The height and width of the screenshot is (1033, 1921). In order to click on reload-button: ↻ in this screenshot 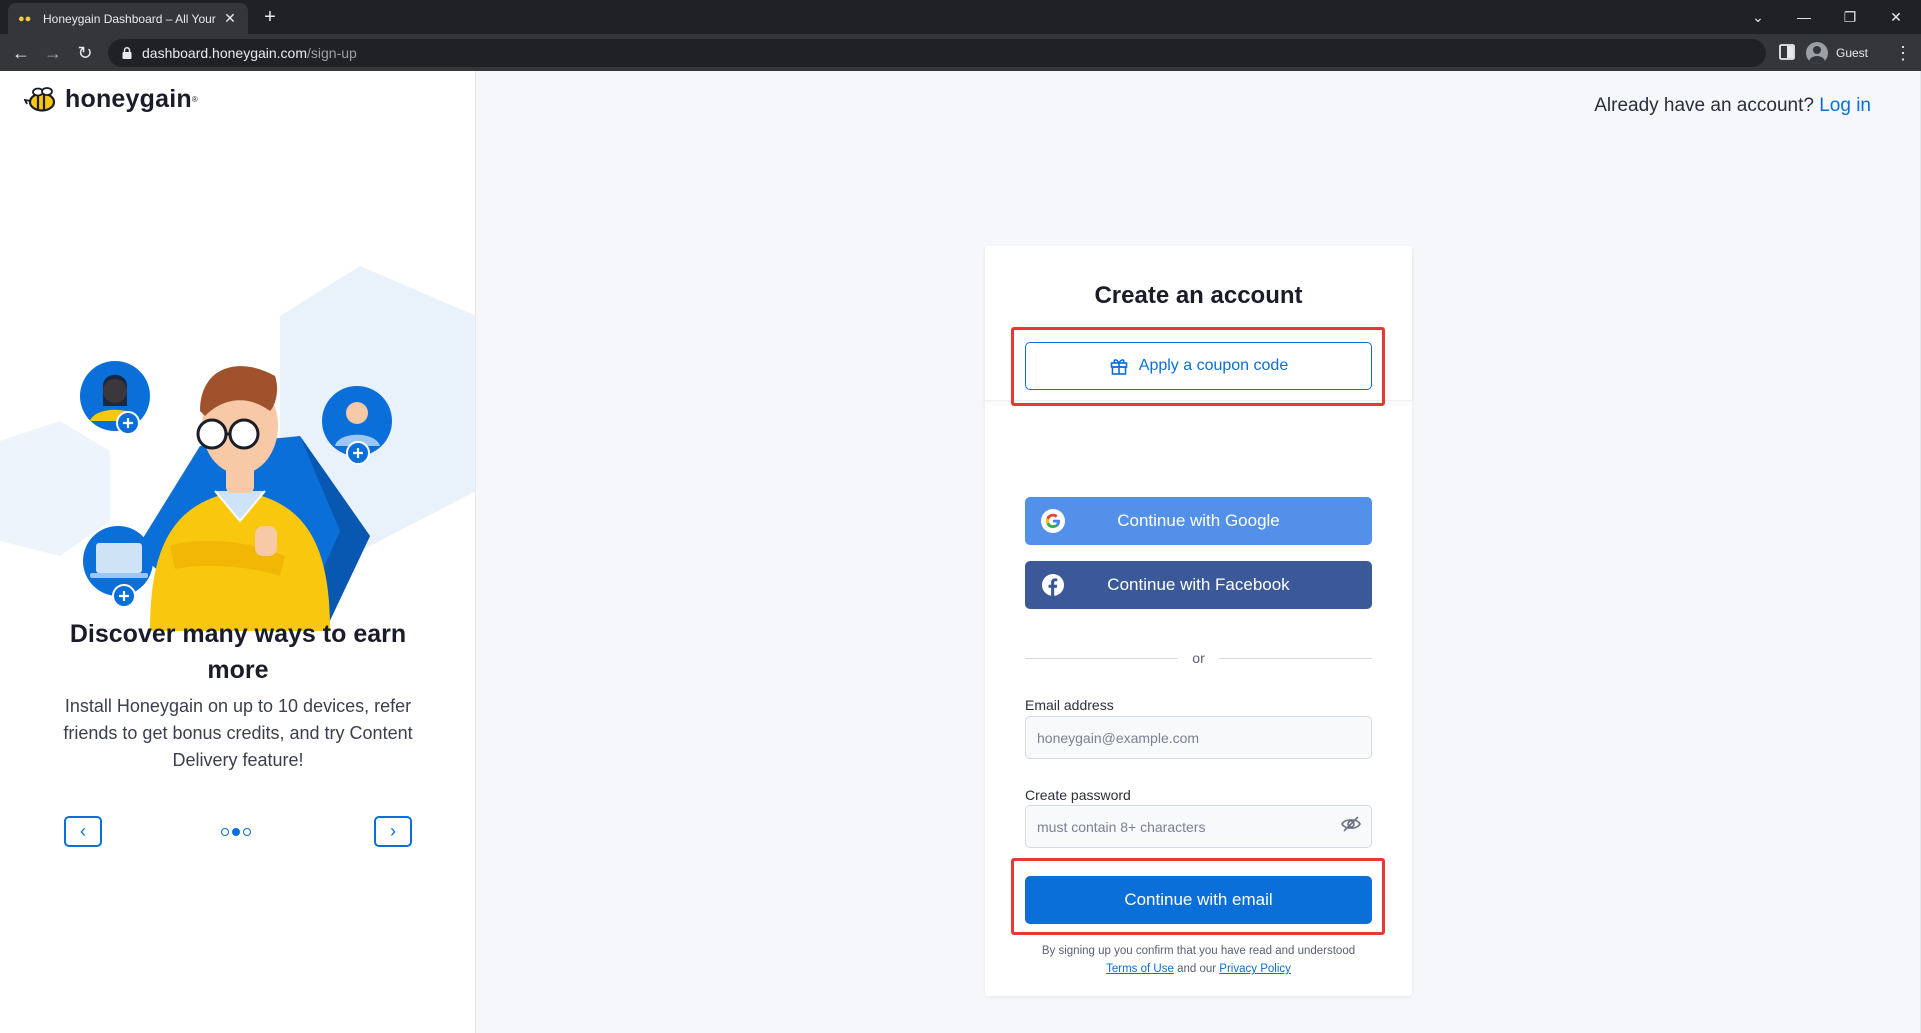, I will do `click(85, 53)`.